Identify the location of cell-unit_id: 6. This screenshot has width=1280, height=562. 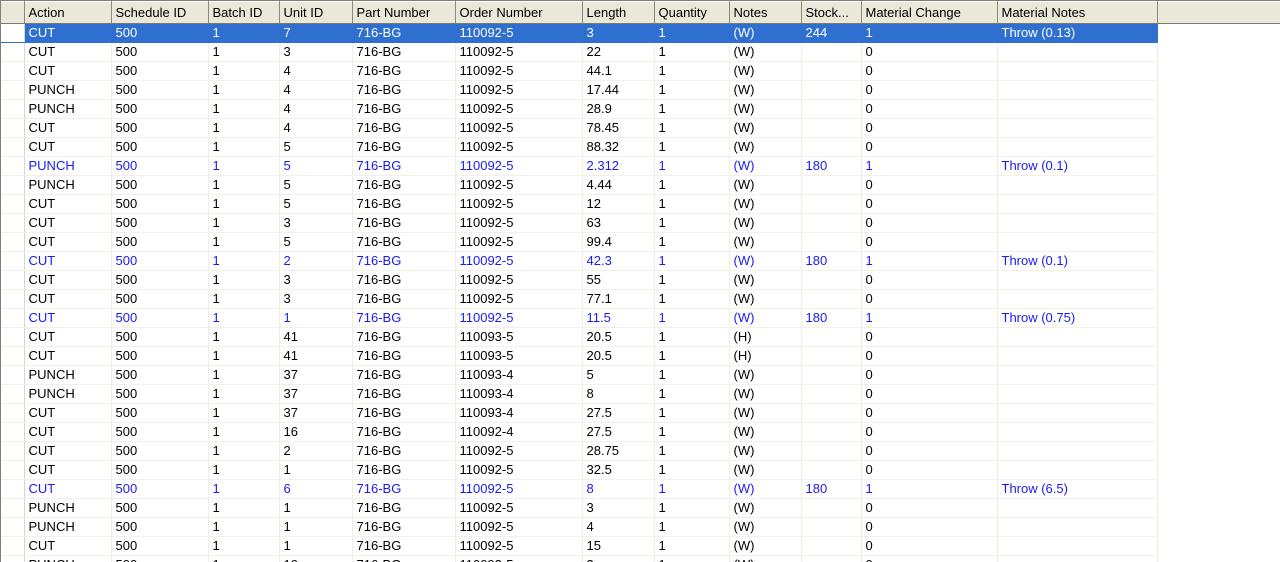
(316, 489).